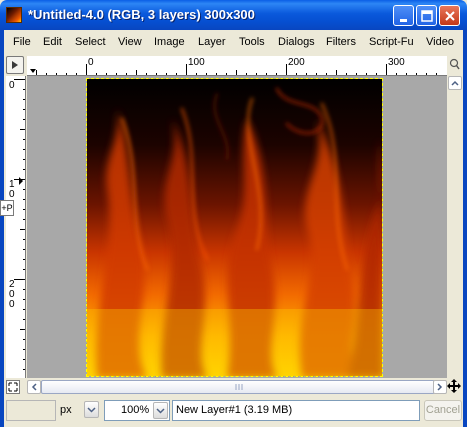 The image size is (467, 427). Describe the element at coordinates (196, 62) in the screenshot. I see `ruler-label-100: 100` at that location.